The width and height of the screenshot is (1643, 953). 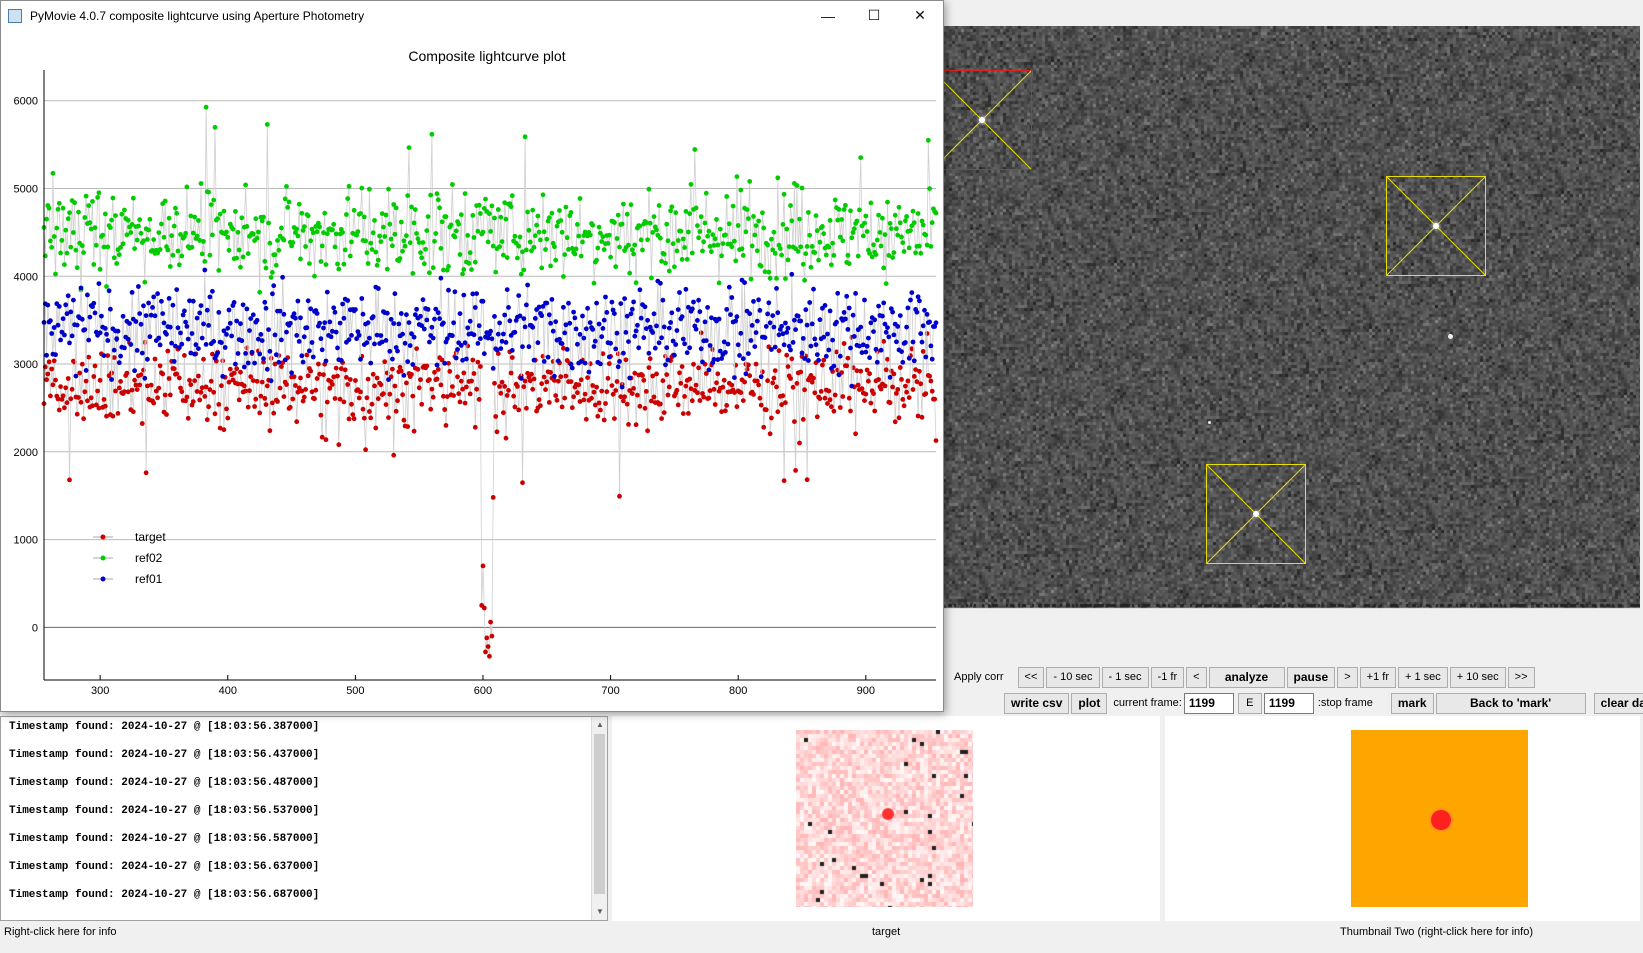 What do you see at coordinates (920, 15) in the screenshot?
I see `close-icon: ✕` at bounding box center [920, 15].